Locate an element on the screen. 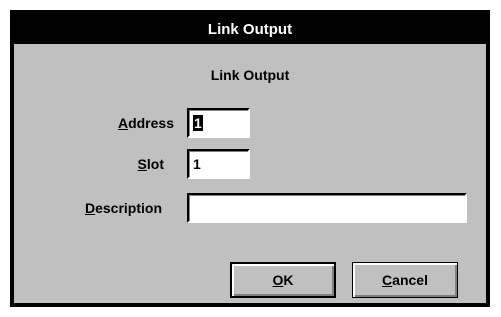 The width and height of the screenshot is (501, 317). address-mnemonic: A is located at coordinates (123, 123).